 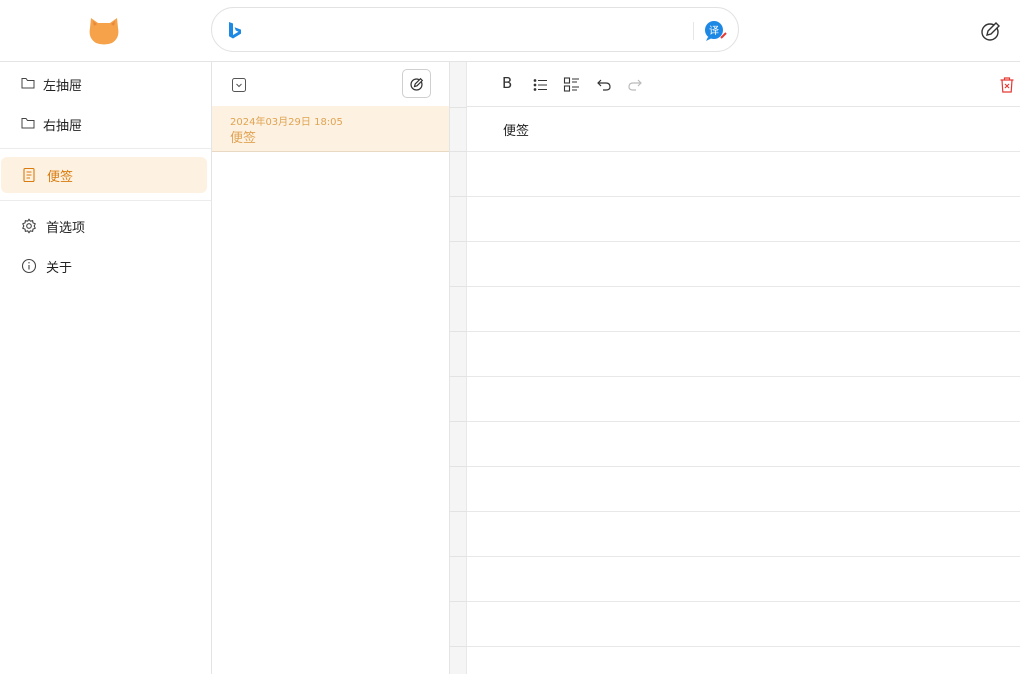 What do you see at coordinates (63, 126) in the screenshot?
I see `sidebar-item-label: 右抽屉` at bounding box center [63, 126].